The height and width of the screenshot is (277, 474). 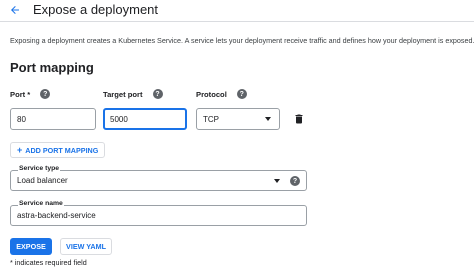 I want to click on service-name-label: Service name, so click(x=41, y=203).